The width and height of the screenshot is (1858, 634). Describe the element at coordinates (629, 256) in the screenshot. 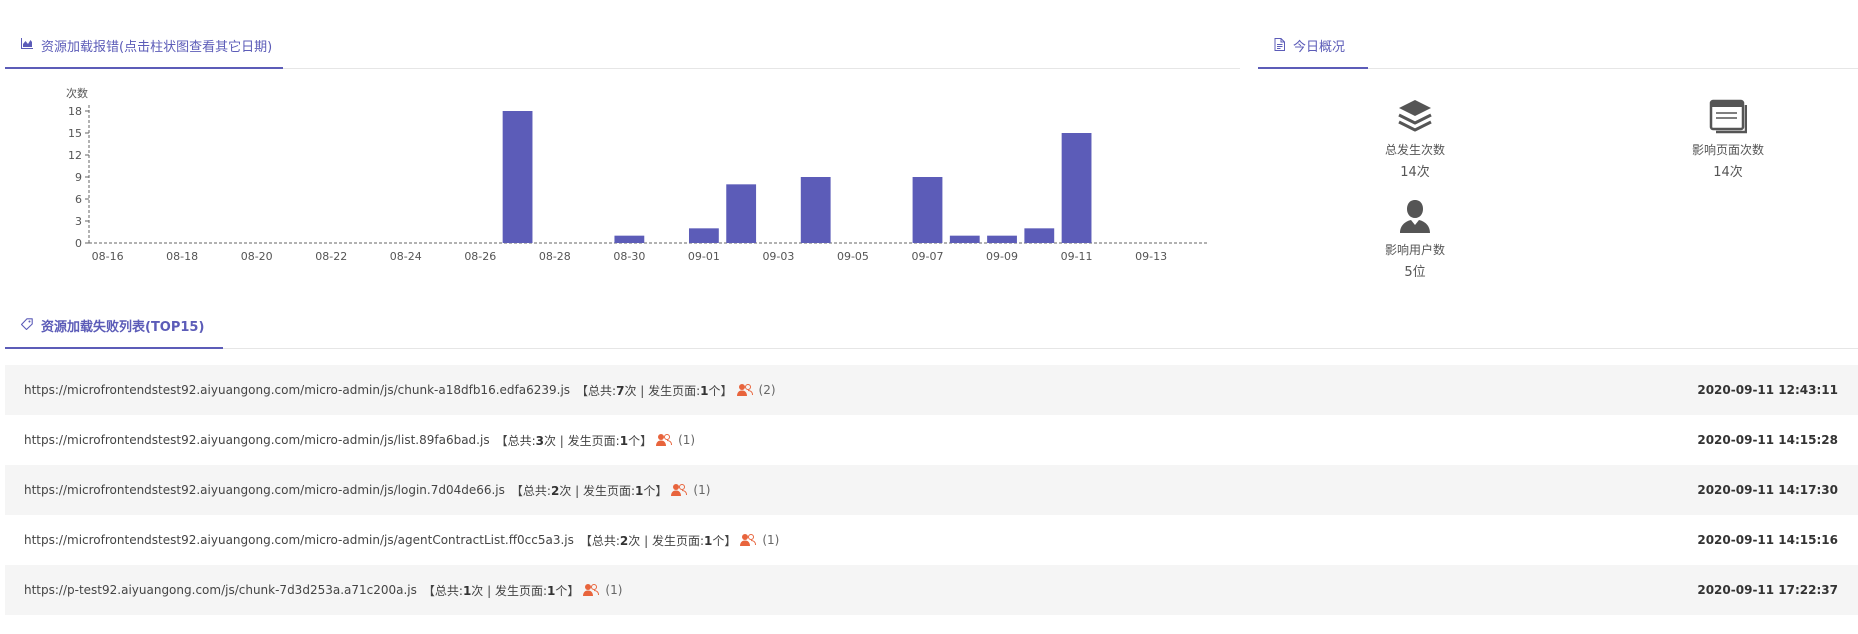

I see `x-tick-label: 08-30` at that location.